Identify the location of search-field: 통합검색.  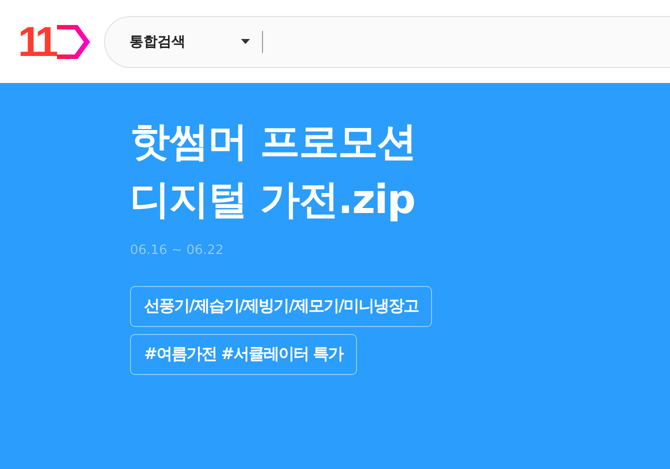
(387, 42).